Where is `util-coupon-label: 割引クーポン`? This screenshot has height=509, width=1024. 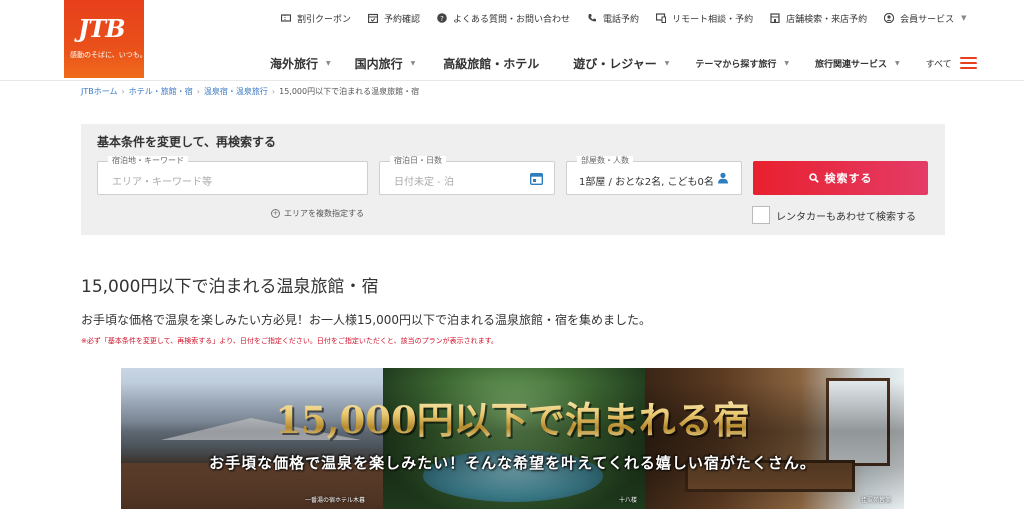
util-coupon-label: 割引クーポン is located at coordinates (324, 19).